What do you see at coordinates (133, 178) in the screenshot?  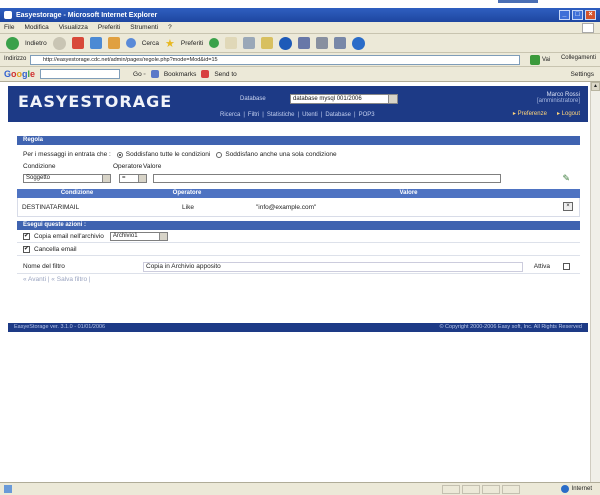 I see `operator-select: =` at bounding box center [133, 178].